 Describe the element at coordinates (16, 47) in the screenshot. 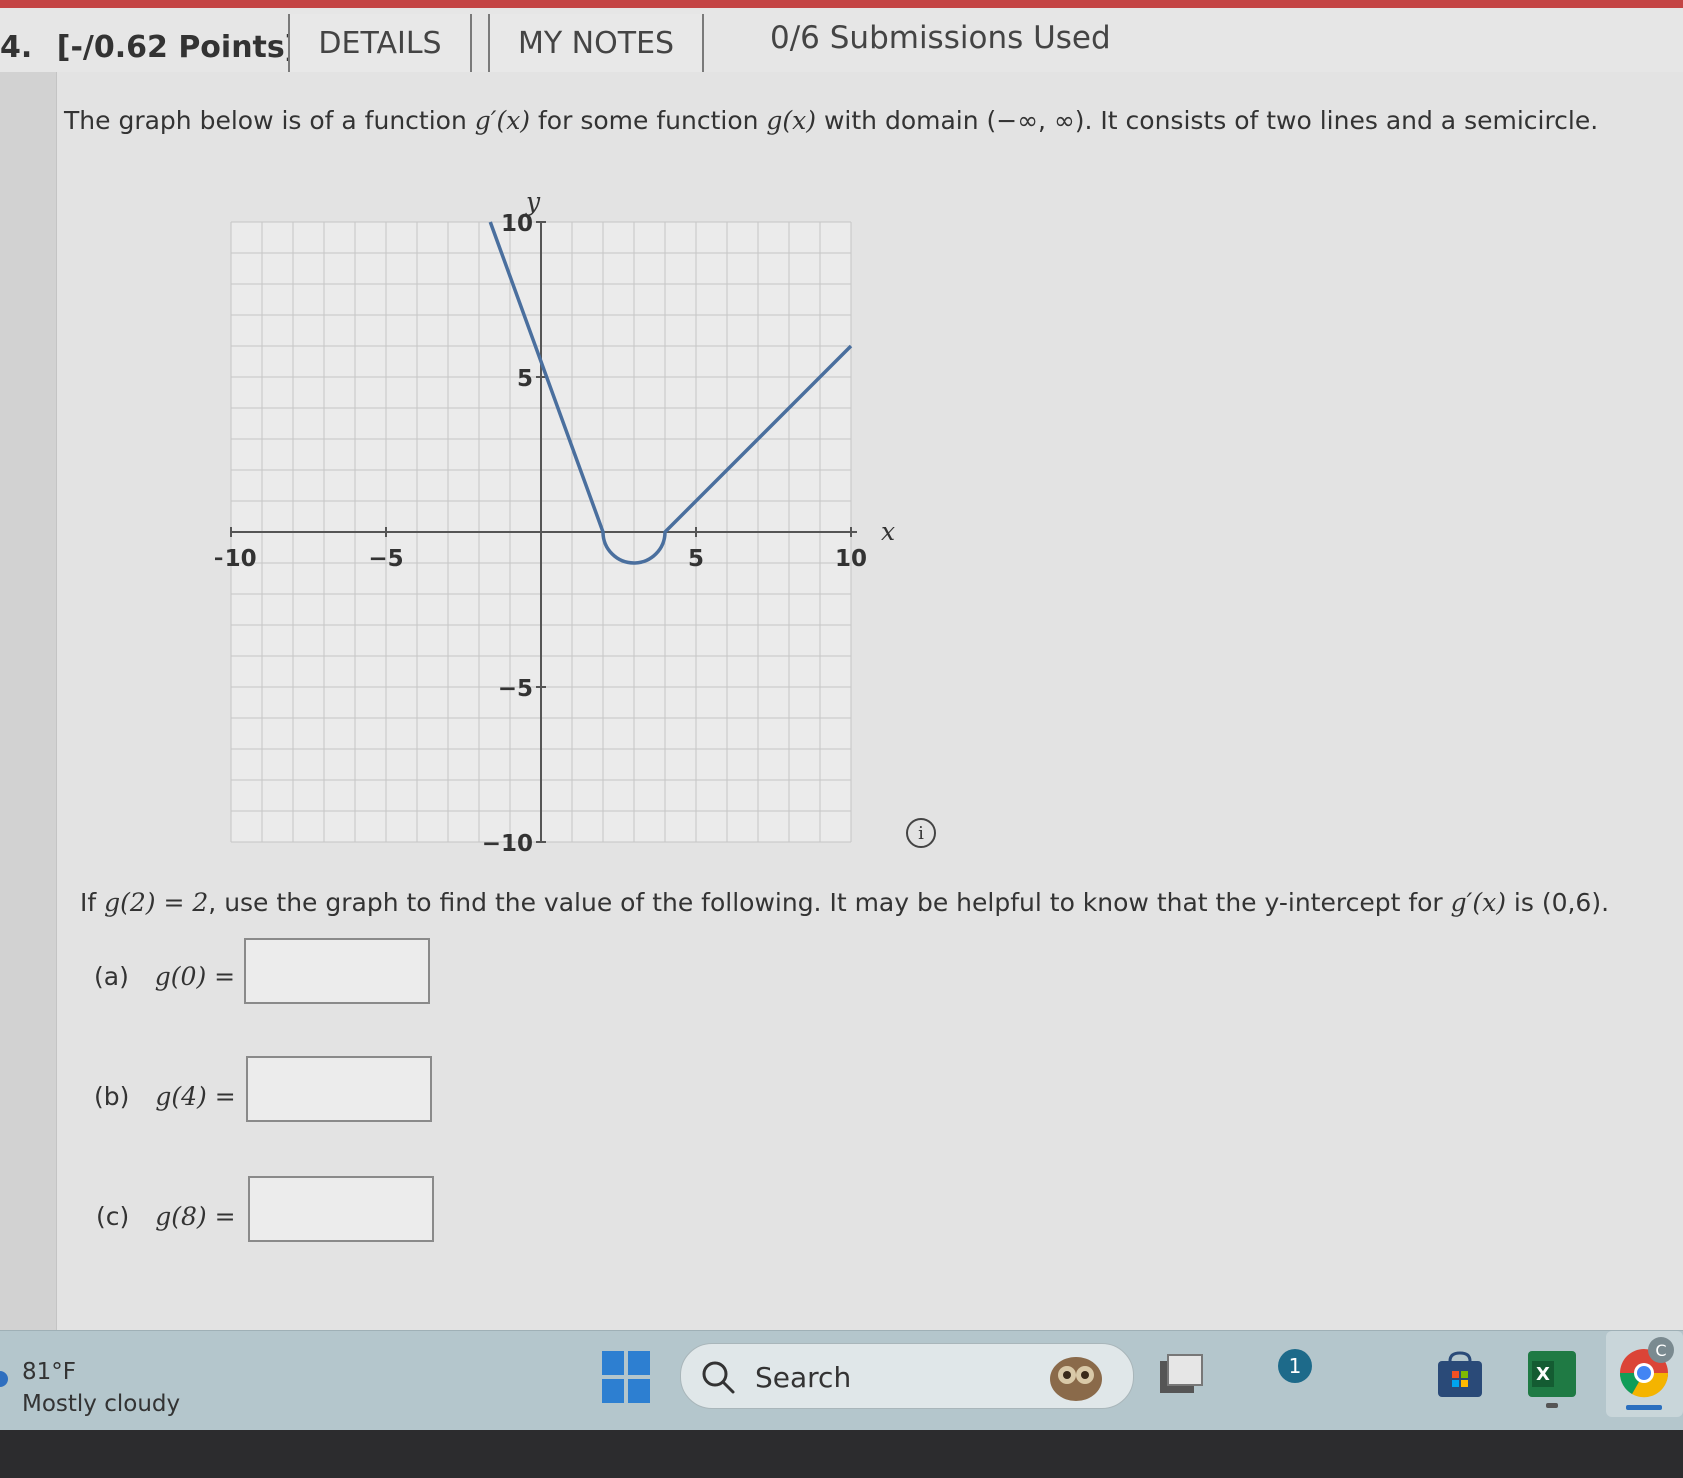

I see `question-number-text: 4.` at that location.